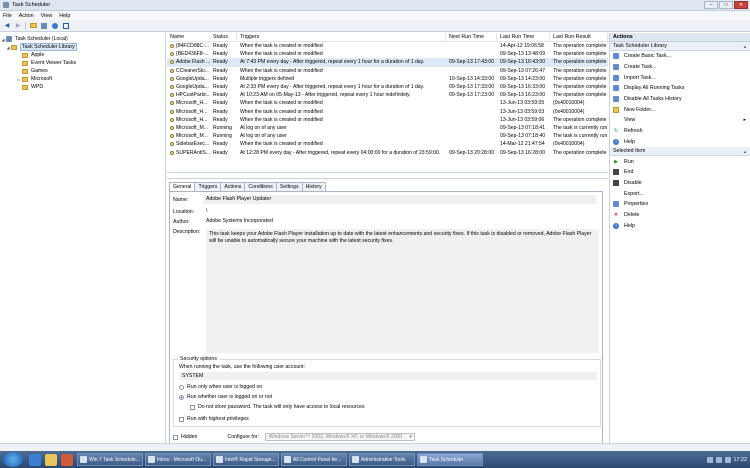  Describe the element at coordinates (214, 419) in the screenshot. I see `option-highest-privileges: Run with highest privileges` at that location.